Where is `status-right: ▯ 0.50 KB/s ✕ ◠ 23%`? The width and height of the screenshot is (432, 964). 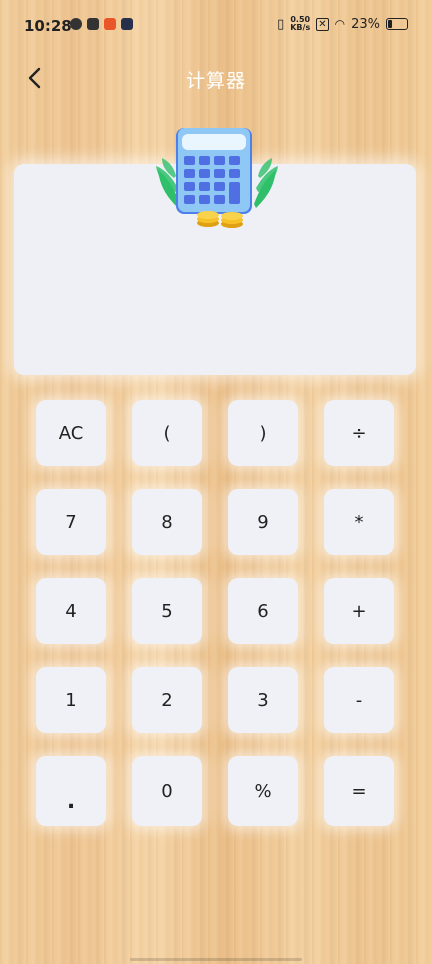
status-right: ▯ 0.50 KB/s ✕ ◠ 23% is located at coordinates (342, 24).